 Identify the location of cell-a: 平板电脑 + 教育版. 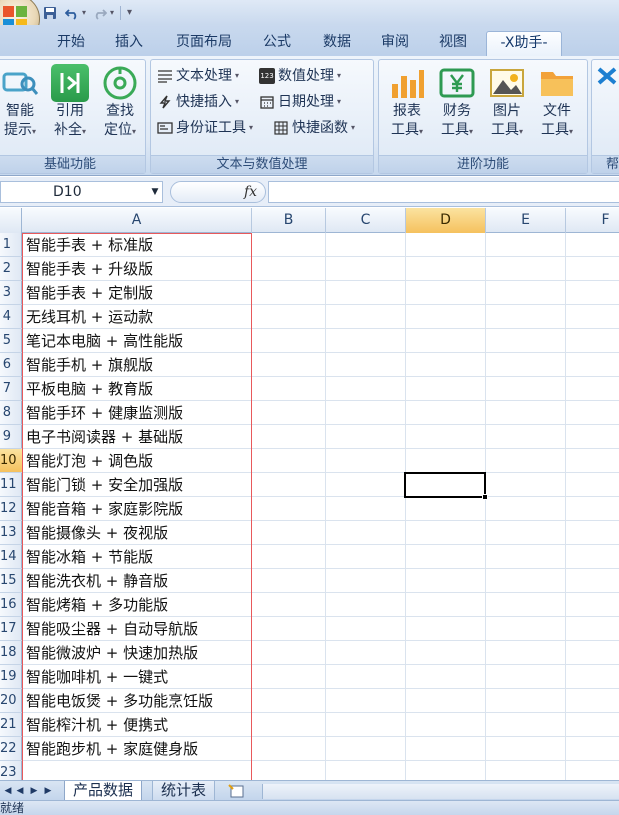
(89, 389).